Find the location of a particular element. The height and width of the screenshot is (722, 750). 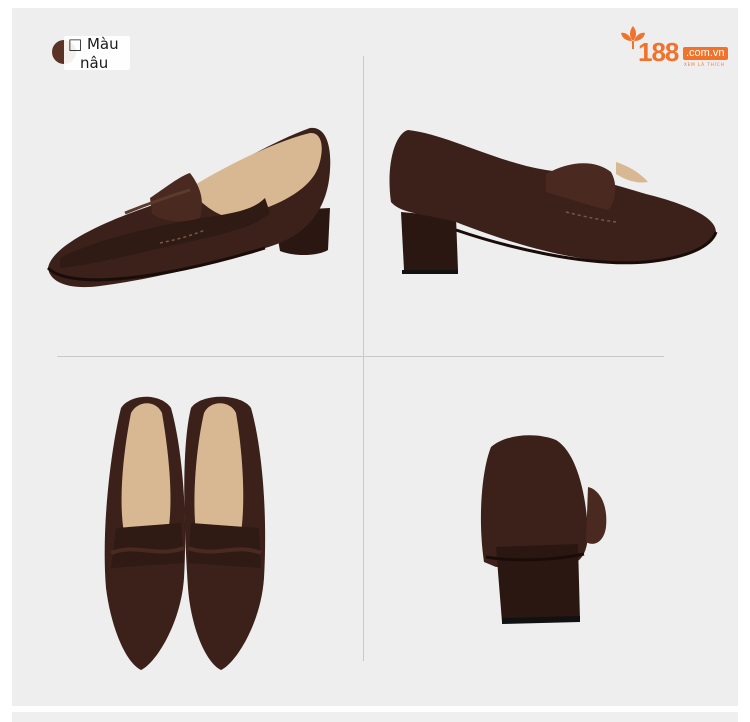

vertical-divider is located at coordinates (363, 358).